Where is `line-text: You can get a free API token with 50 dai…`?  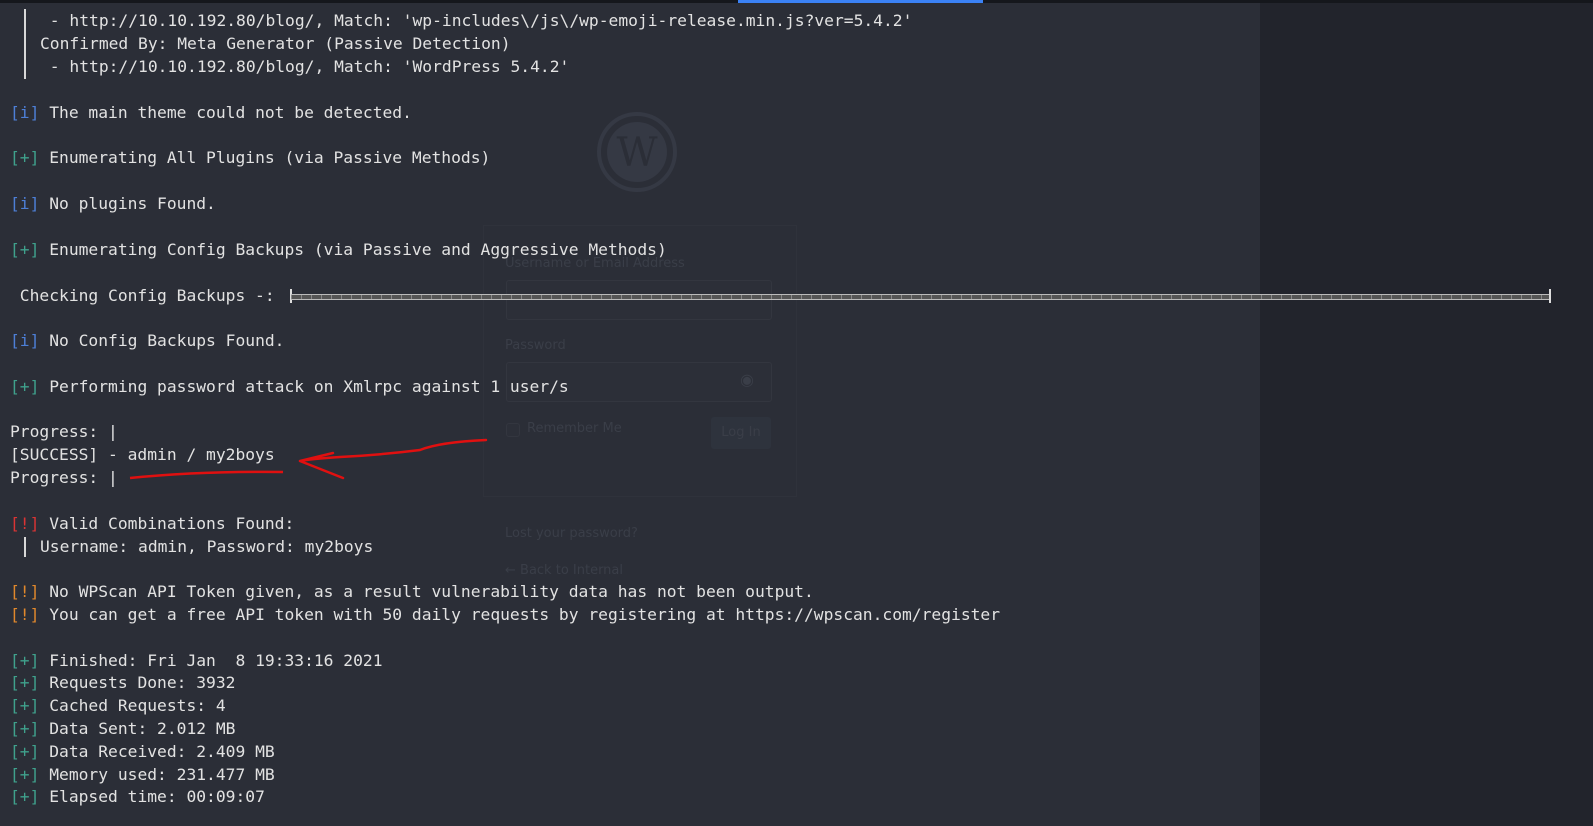 line-text: You can get a free API token with 50 dai… is located at coordinates (520, 614).